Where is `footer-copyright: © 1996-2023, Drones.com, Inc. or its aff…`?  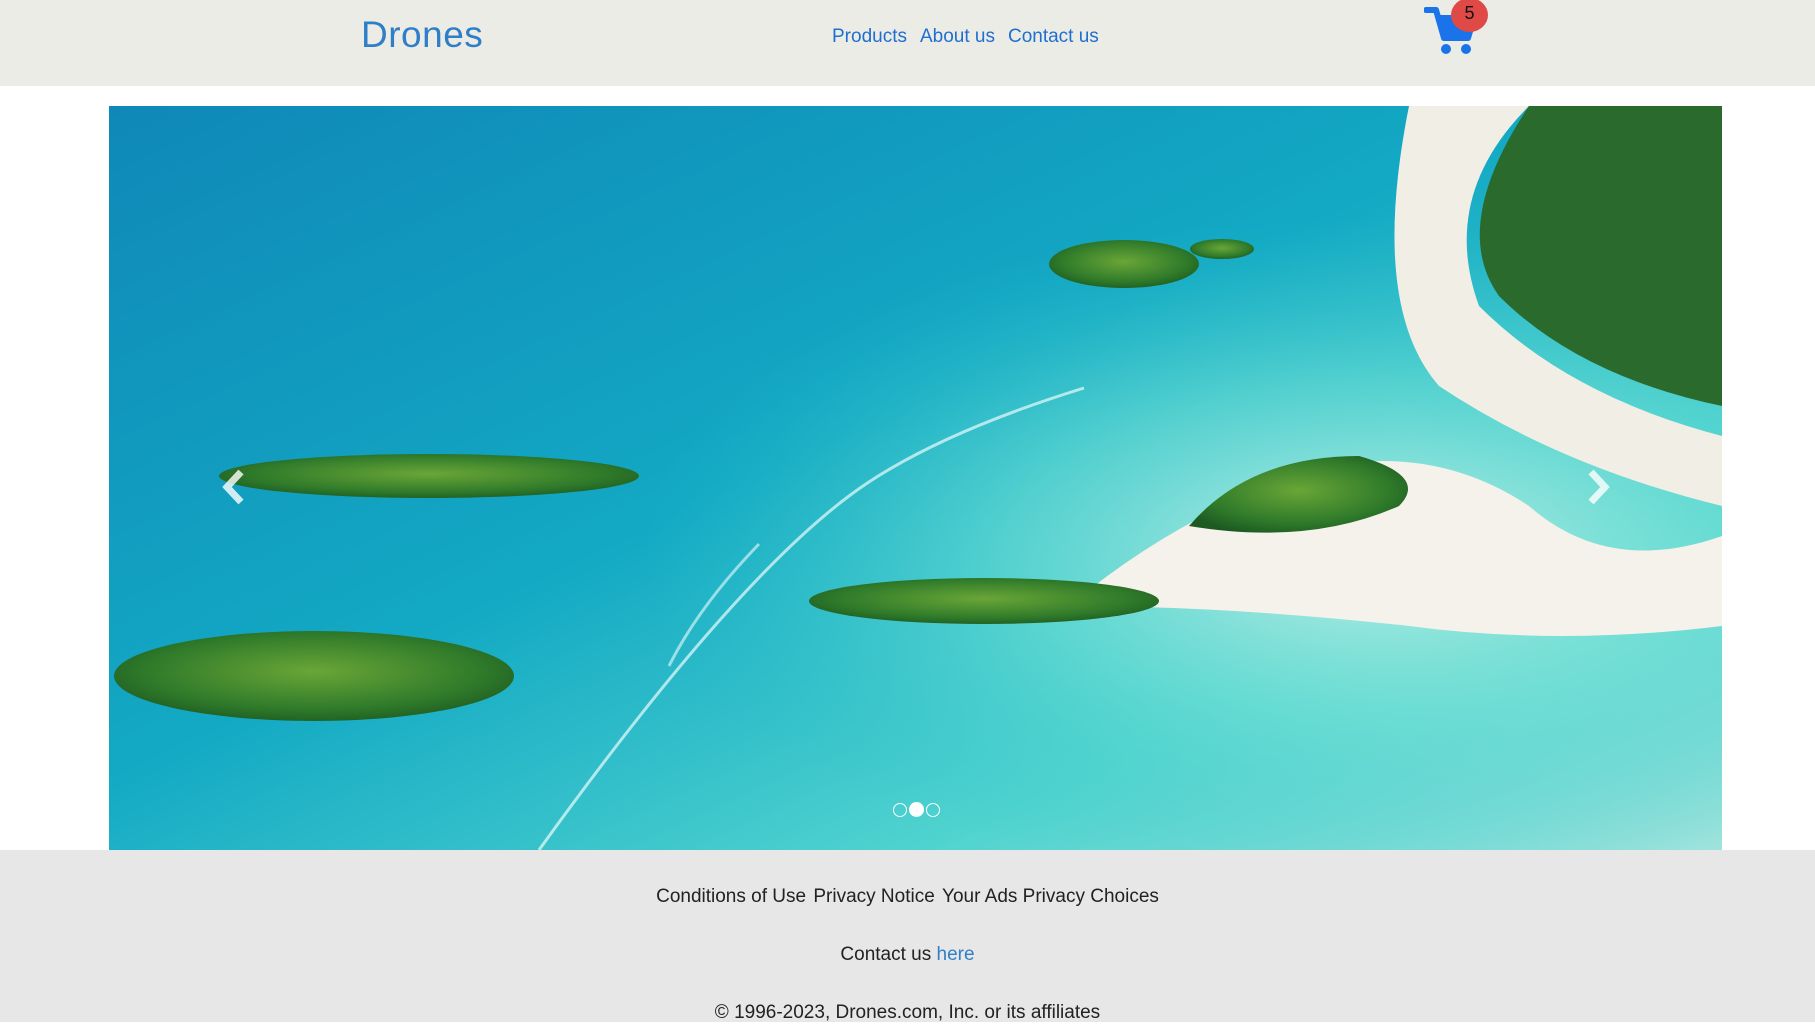
footer-copyright: © 1996-2023, Drones.com, Inc. or its aff… is located at coordinates (907, 1012).